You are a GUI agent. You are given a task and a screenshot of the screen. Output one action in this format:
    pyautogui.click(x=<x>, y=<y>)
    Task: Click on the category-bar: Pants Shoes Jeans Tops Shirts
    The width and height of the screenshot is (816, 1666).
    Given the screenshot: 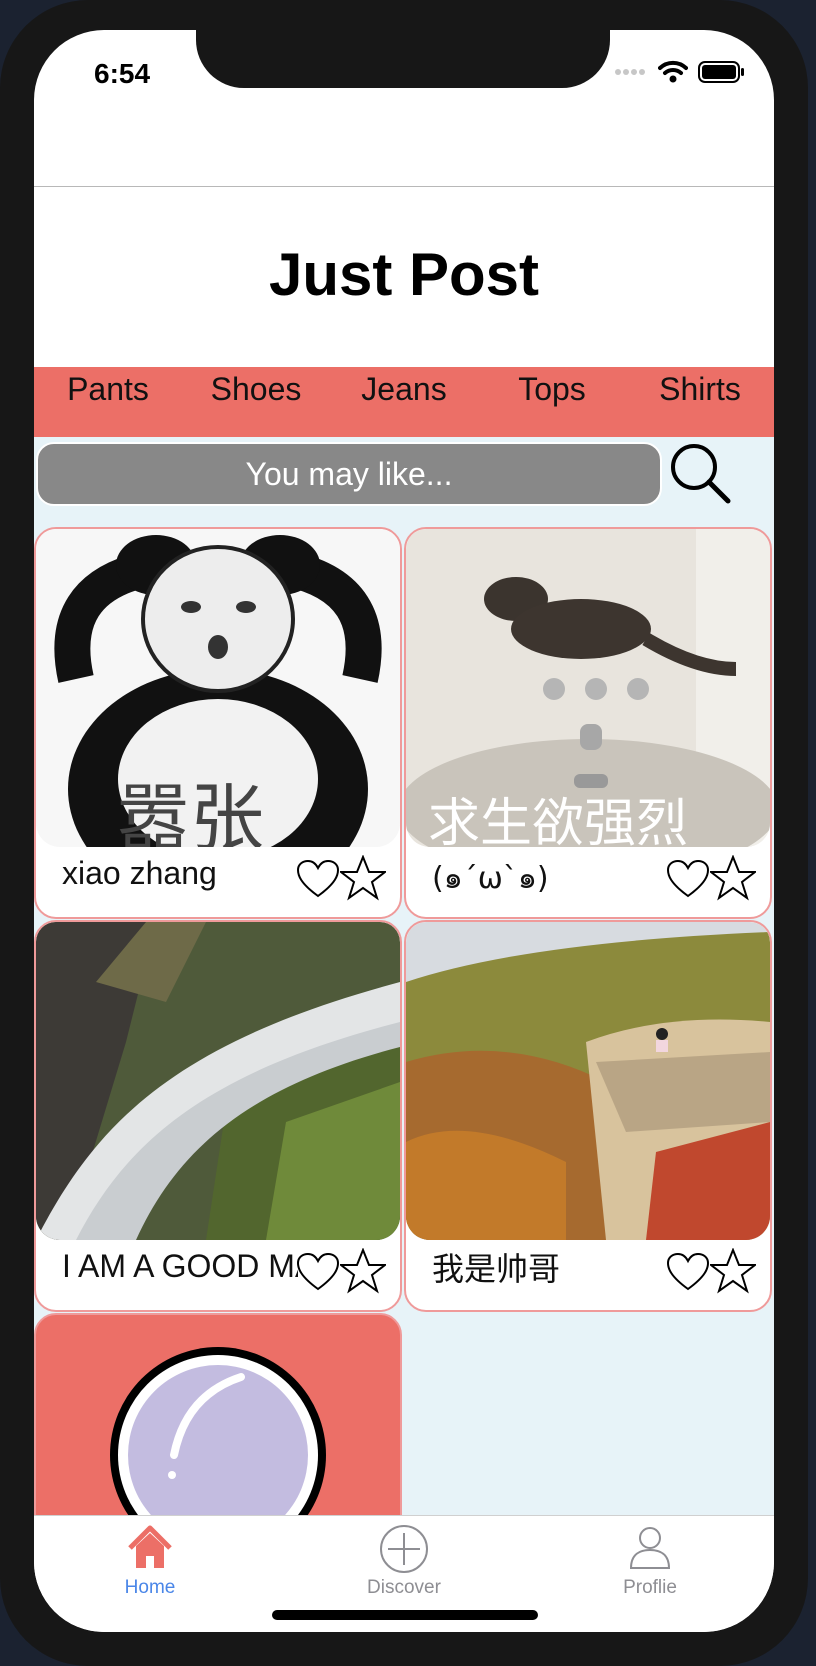 What is the action you would take?
    pyautogui.click(x=404, y=402)
    